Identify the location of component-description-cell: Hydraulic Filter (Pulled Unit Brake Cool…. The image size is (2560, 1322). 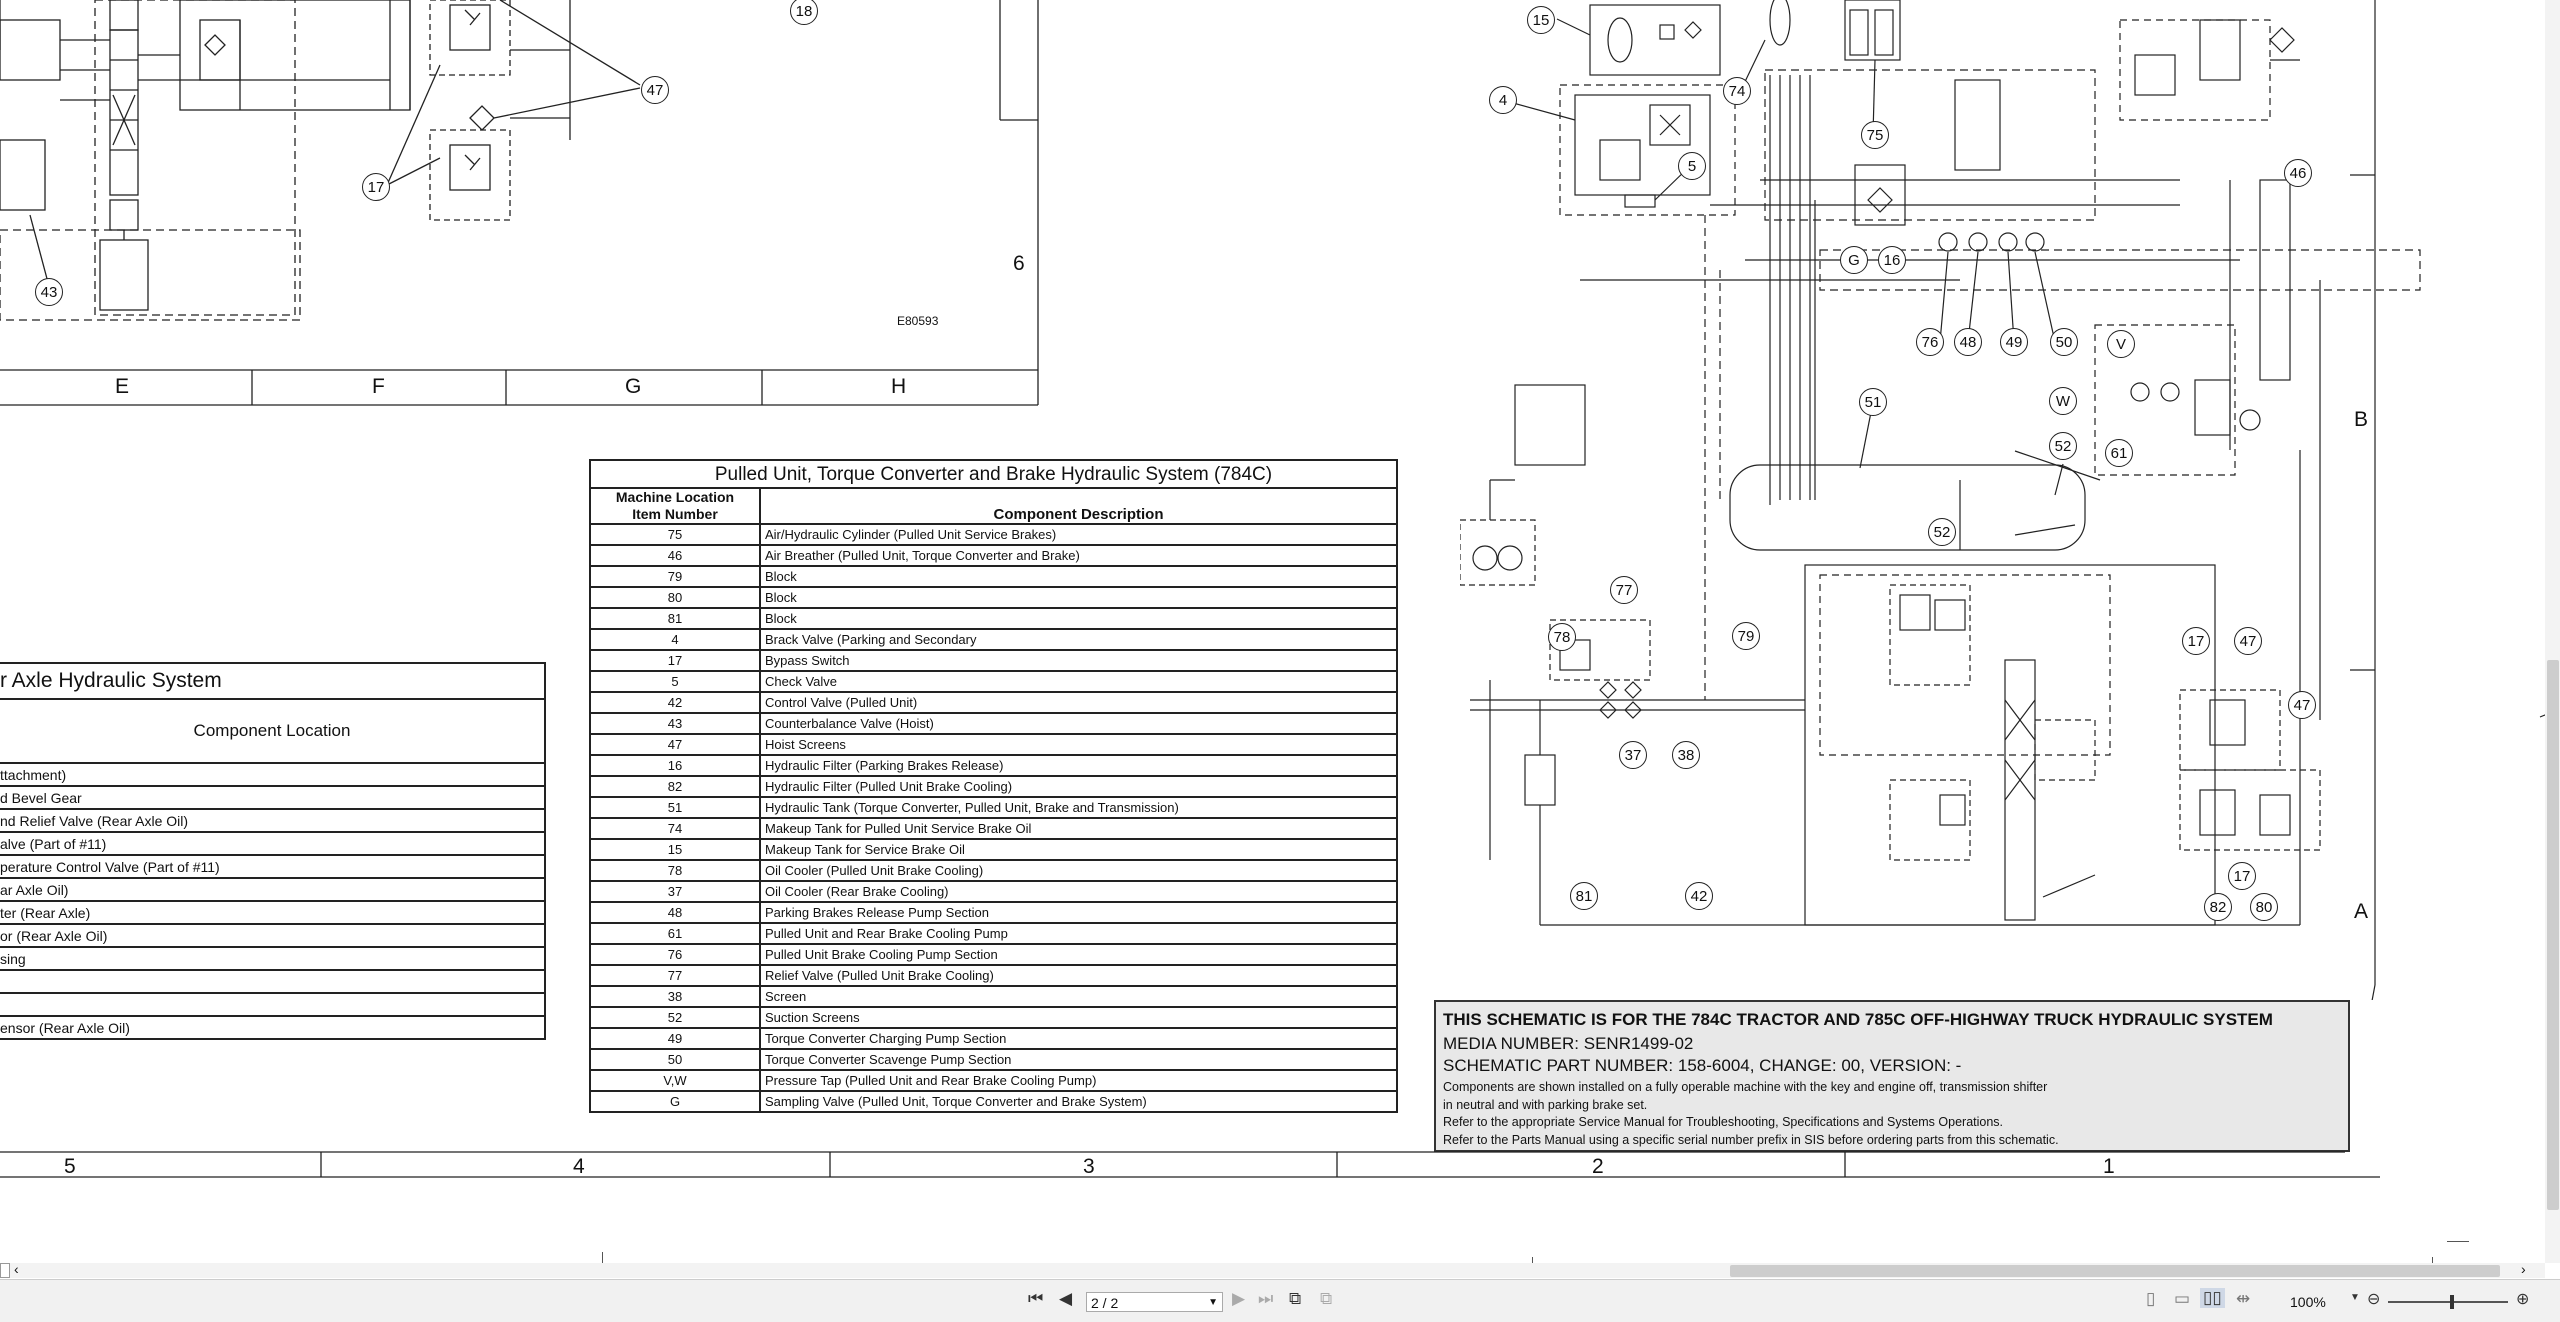
(1078, 787).